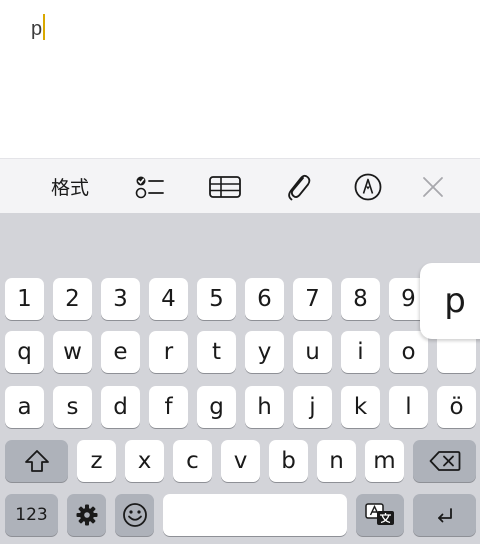 The height and width of the screenshot is (544, 480). What do you see at coordinates (312, 407) in the screenshot?
I see `key-j: j` at bounding box center [312, 407].